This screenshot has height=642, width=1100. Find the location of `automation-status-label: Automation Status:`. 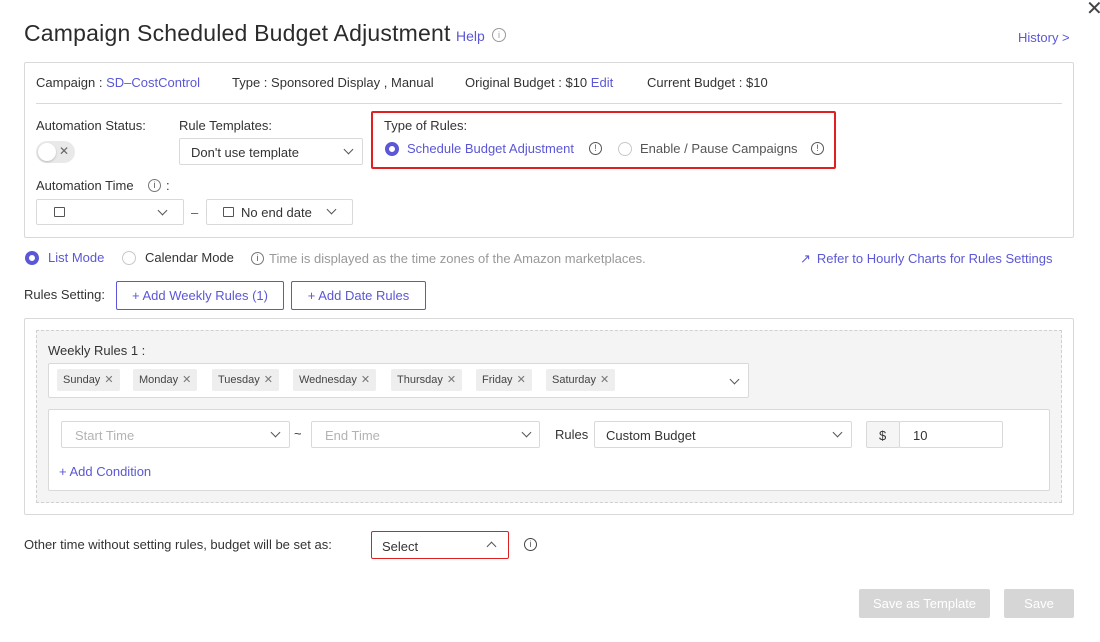

automation-status-label: Automation Status: is located at coordinates (91, 125).